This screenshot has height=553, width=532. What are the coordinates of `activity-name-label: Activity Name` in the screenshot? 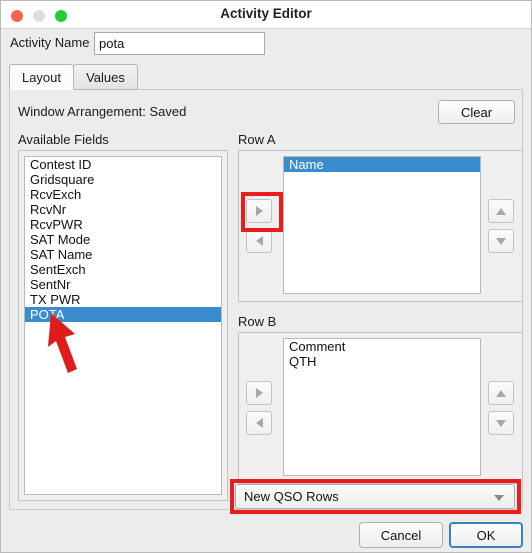 It's located at (50, 42).